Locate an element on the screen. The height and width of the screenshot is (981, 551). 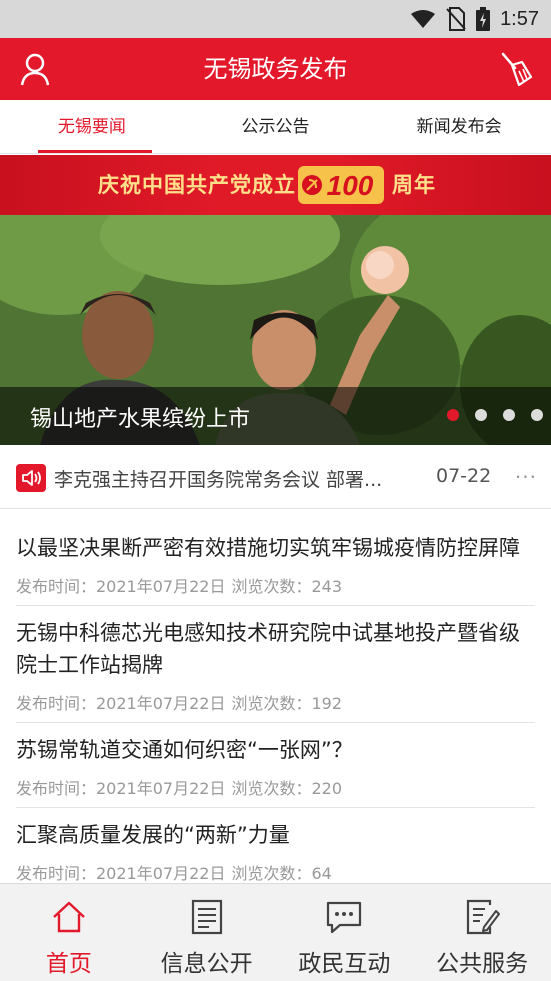
nav-services: 公共服务 is located at coordinates (482, 932).